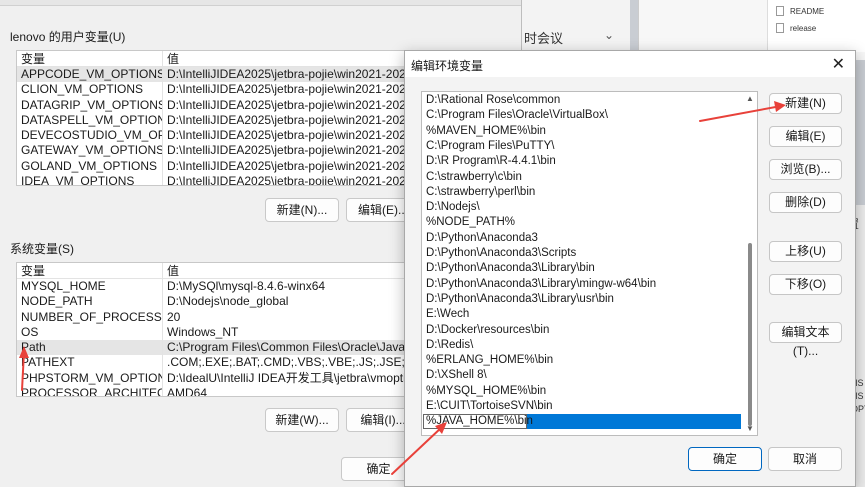 The image size is (865, 487). Describe the element at coordinates (489, 360) in the screenshot. I see `path-list-item: %ERLANG_HOME%\bin` at that location.